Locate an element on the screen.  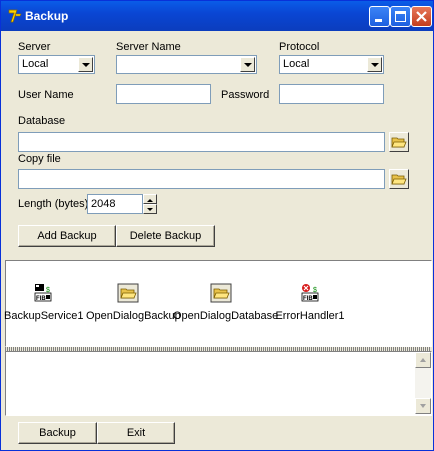
component-label: ErrorHandler1 is located at coordinates (310, 316).